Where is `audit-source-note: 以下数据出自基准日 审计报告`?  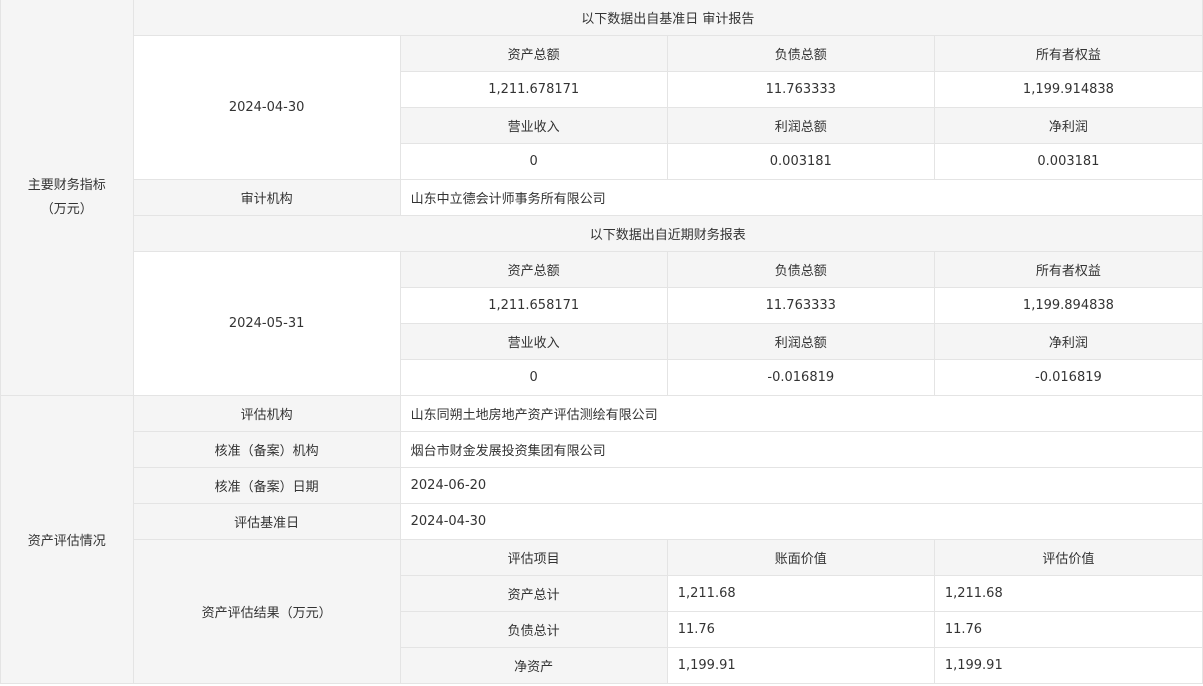 audit-source-note: 以下数据出自基准日 审计报告 is located at coordinates (667, 18).